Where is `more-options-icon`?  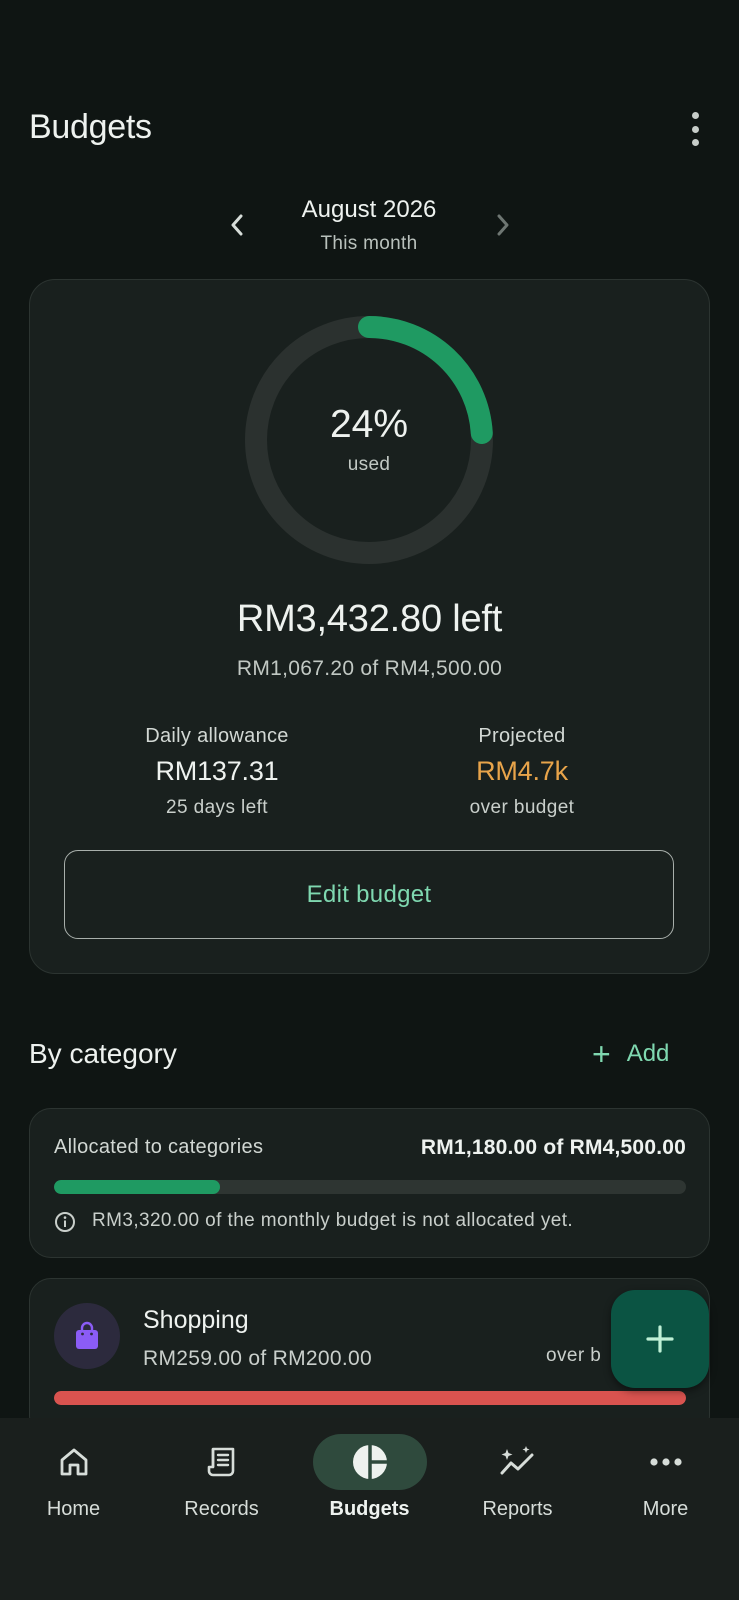 more-options-icon is located at coordinates (695, 129).